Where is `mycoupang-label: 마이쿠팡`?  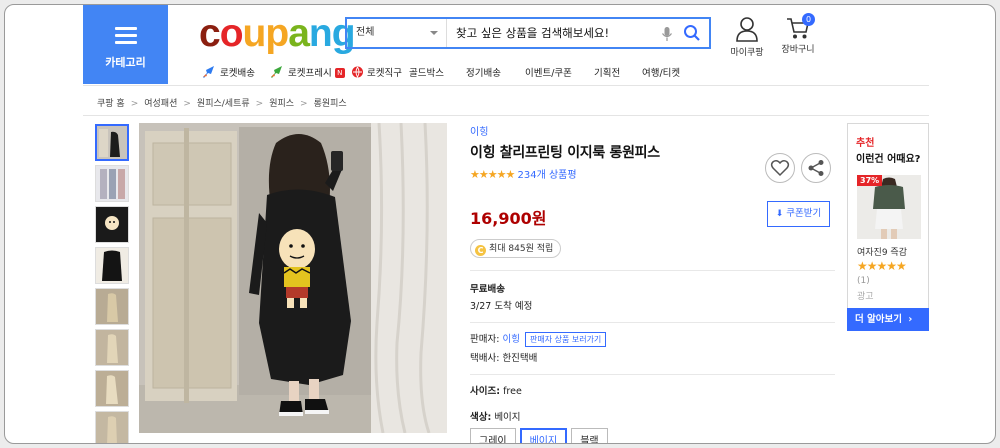
mycoupang-label: 마이쿠팡 is located at coordinates (747, 53).